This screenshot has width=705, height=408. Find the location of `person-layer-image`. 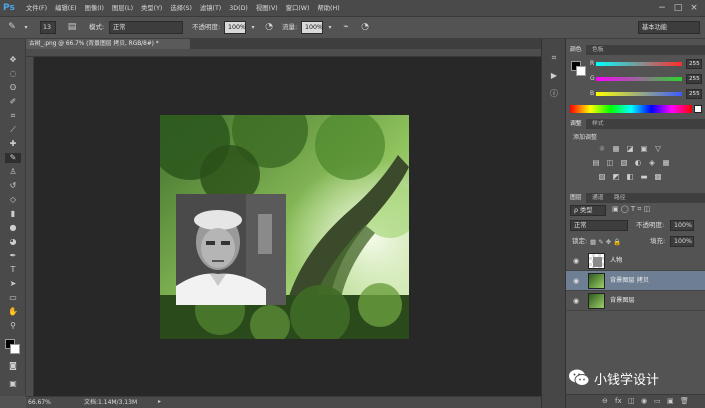

person-layer-image is located at coordinates (231, 249).